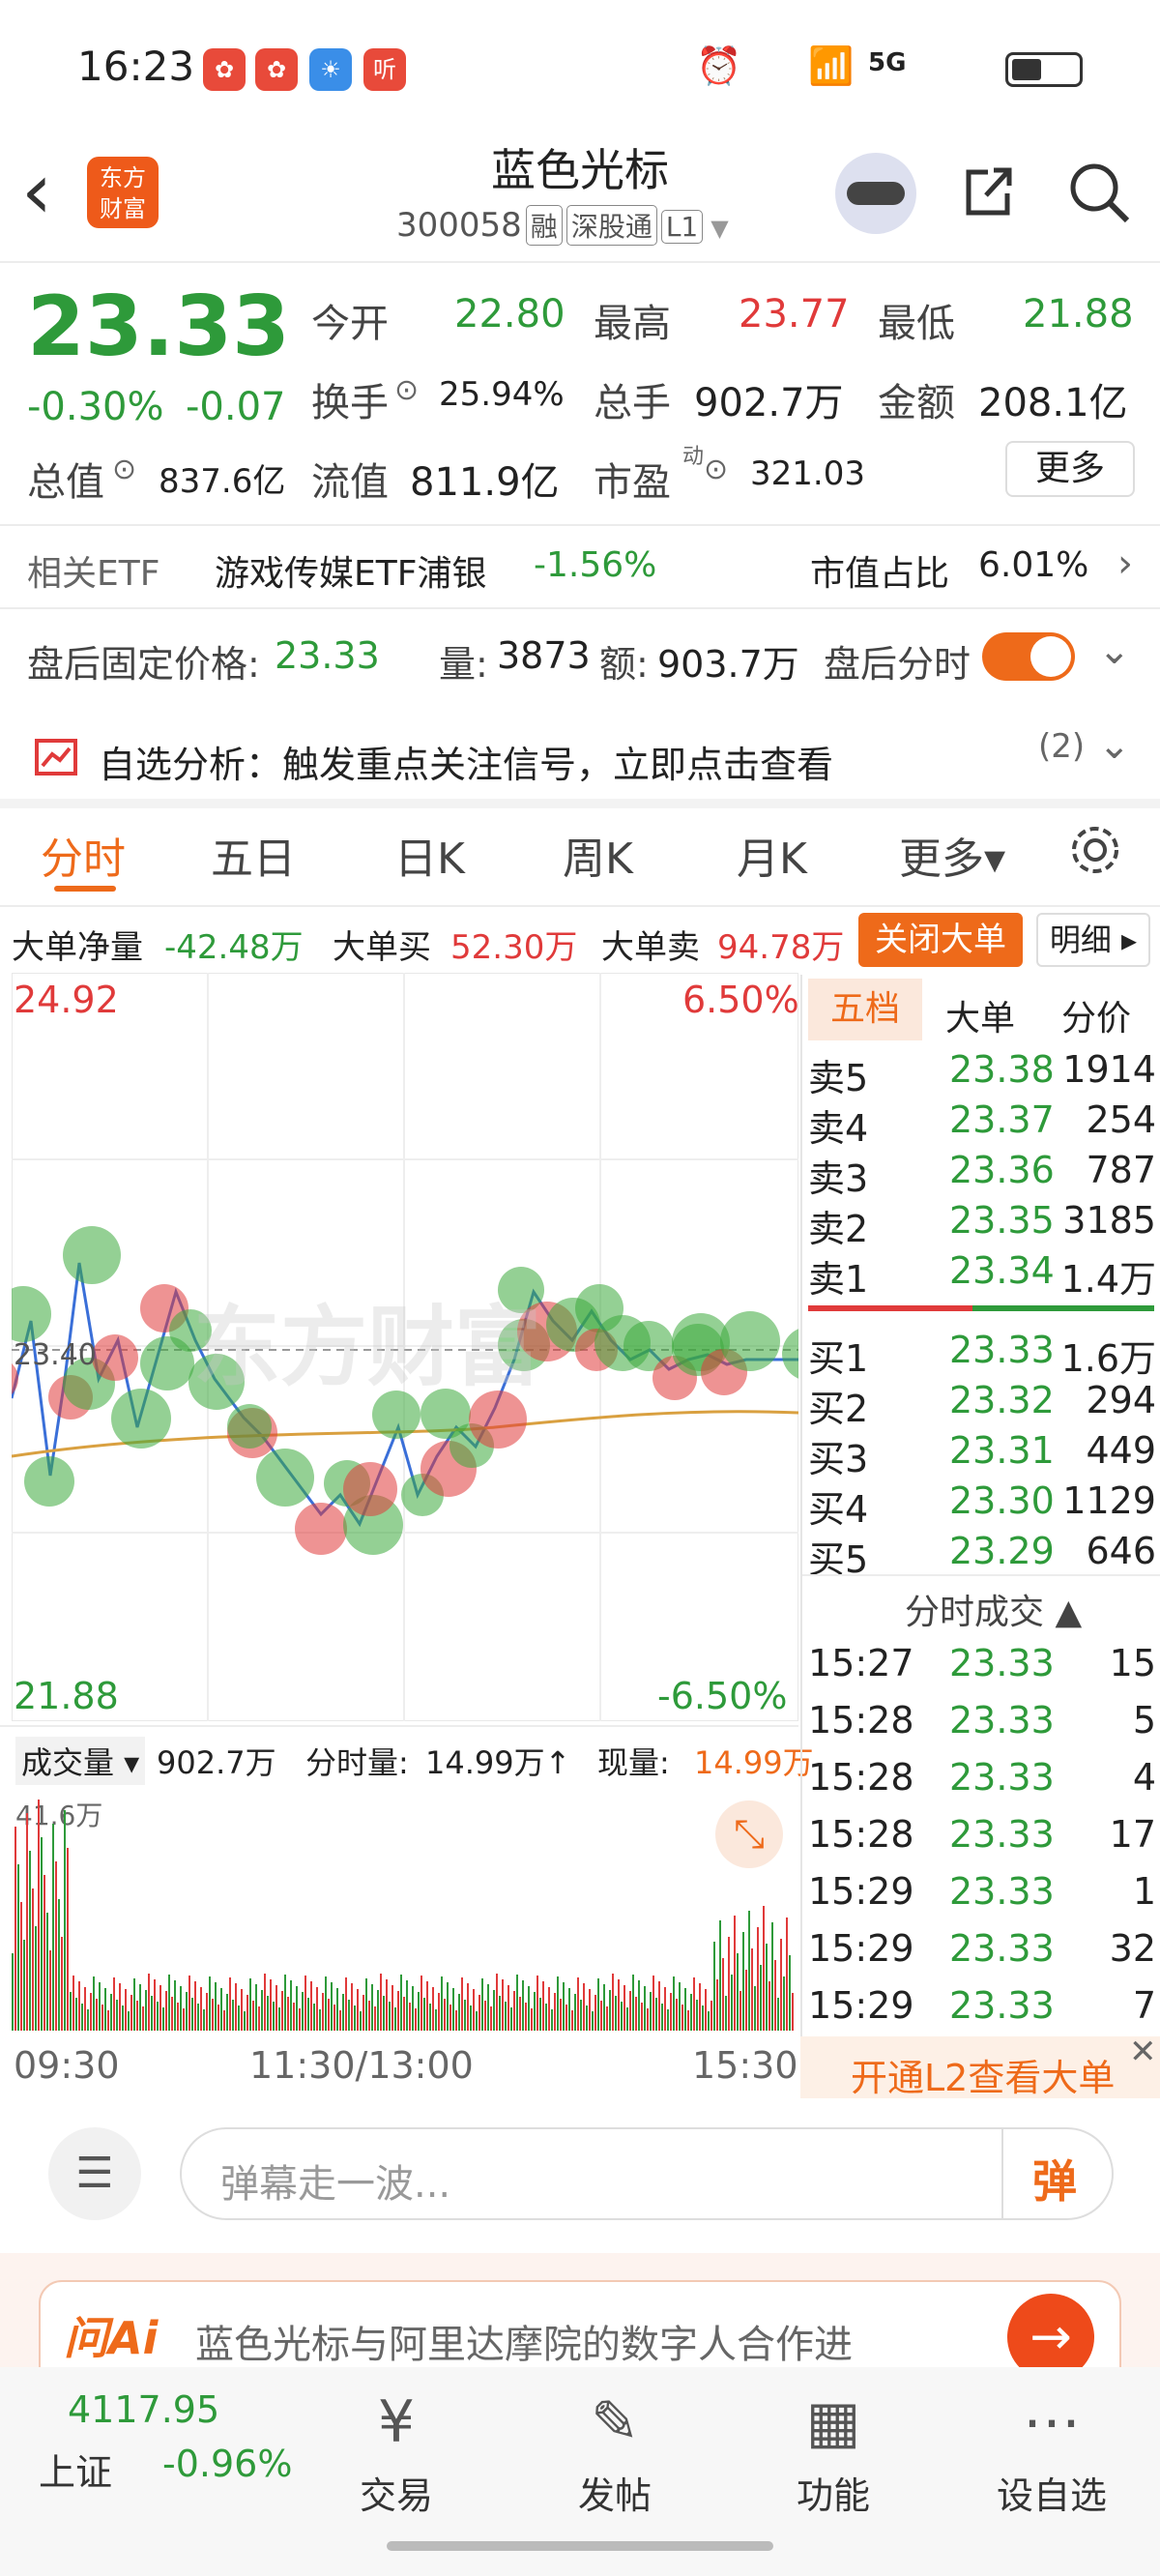 This screenshot has height=2576, width=1160. I want to click on nav-add-watch: ⋯ 设自选, so click(1052, 2449).